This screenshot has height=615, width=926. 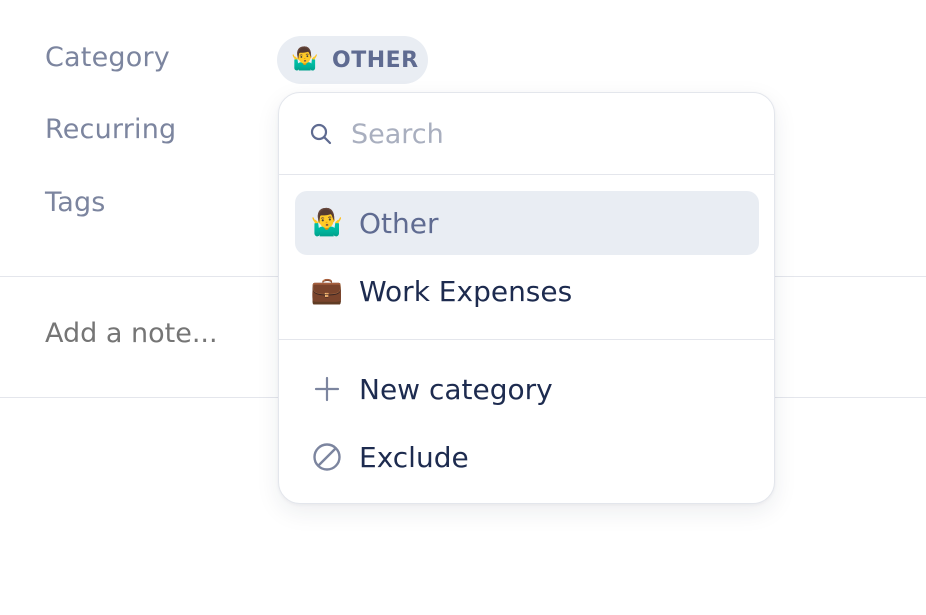 I want to click on category-search-input, so click(x=551, y=134).